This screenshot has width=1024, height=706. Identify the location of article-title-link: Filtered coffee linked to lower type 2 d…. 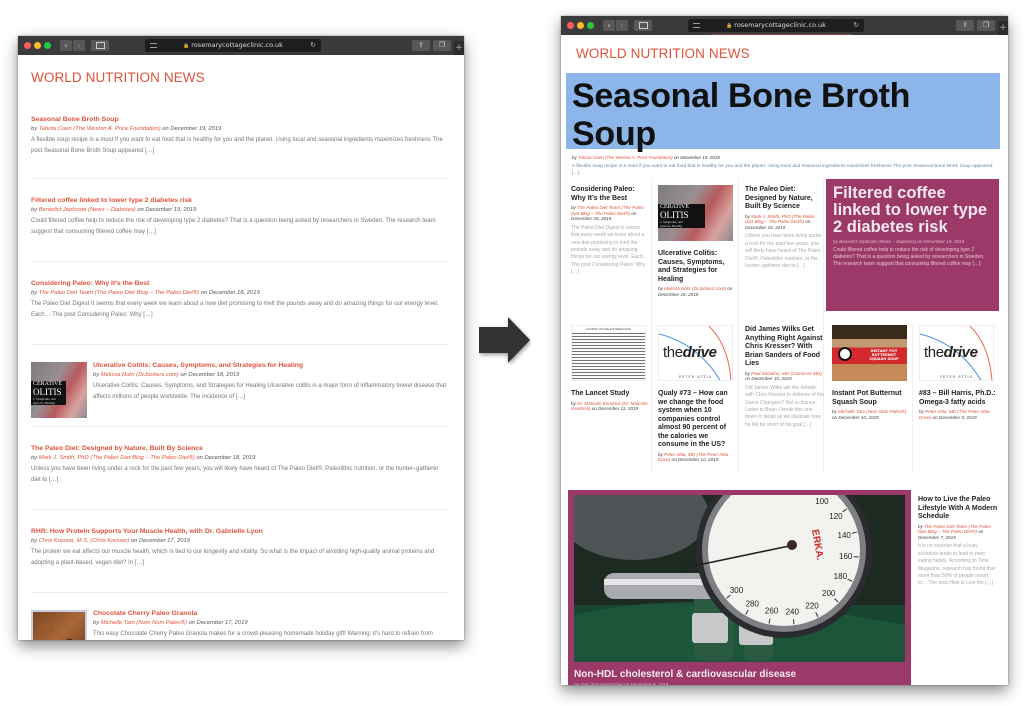
(240, 200).